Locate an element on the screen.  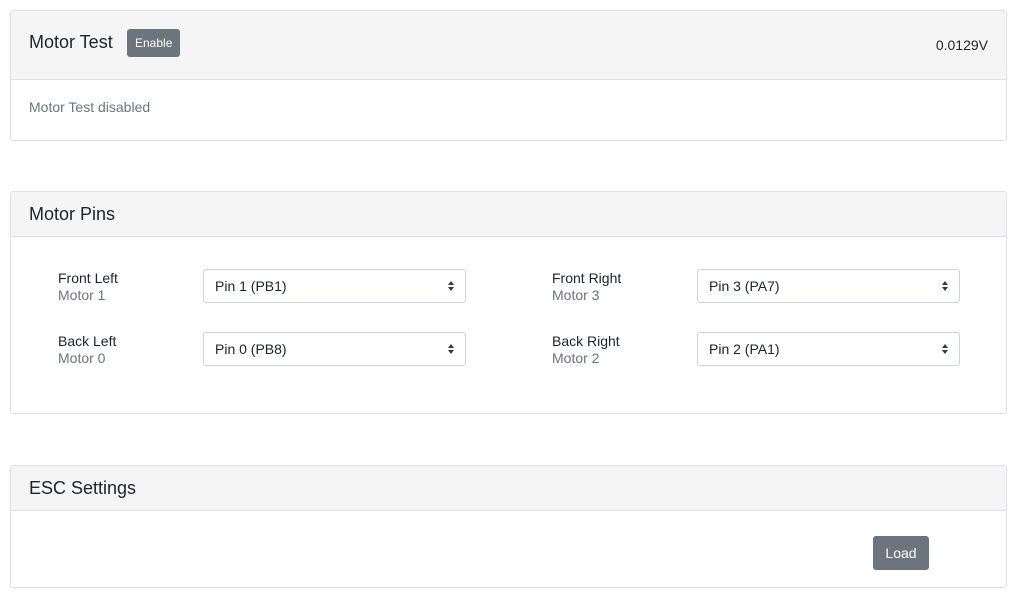
back-left-position: Back Left is located at coordinates (87, 341).